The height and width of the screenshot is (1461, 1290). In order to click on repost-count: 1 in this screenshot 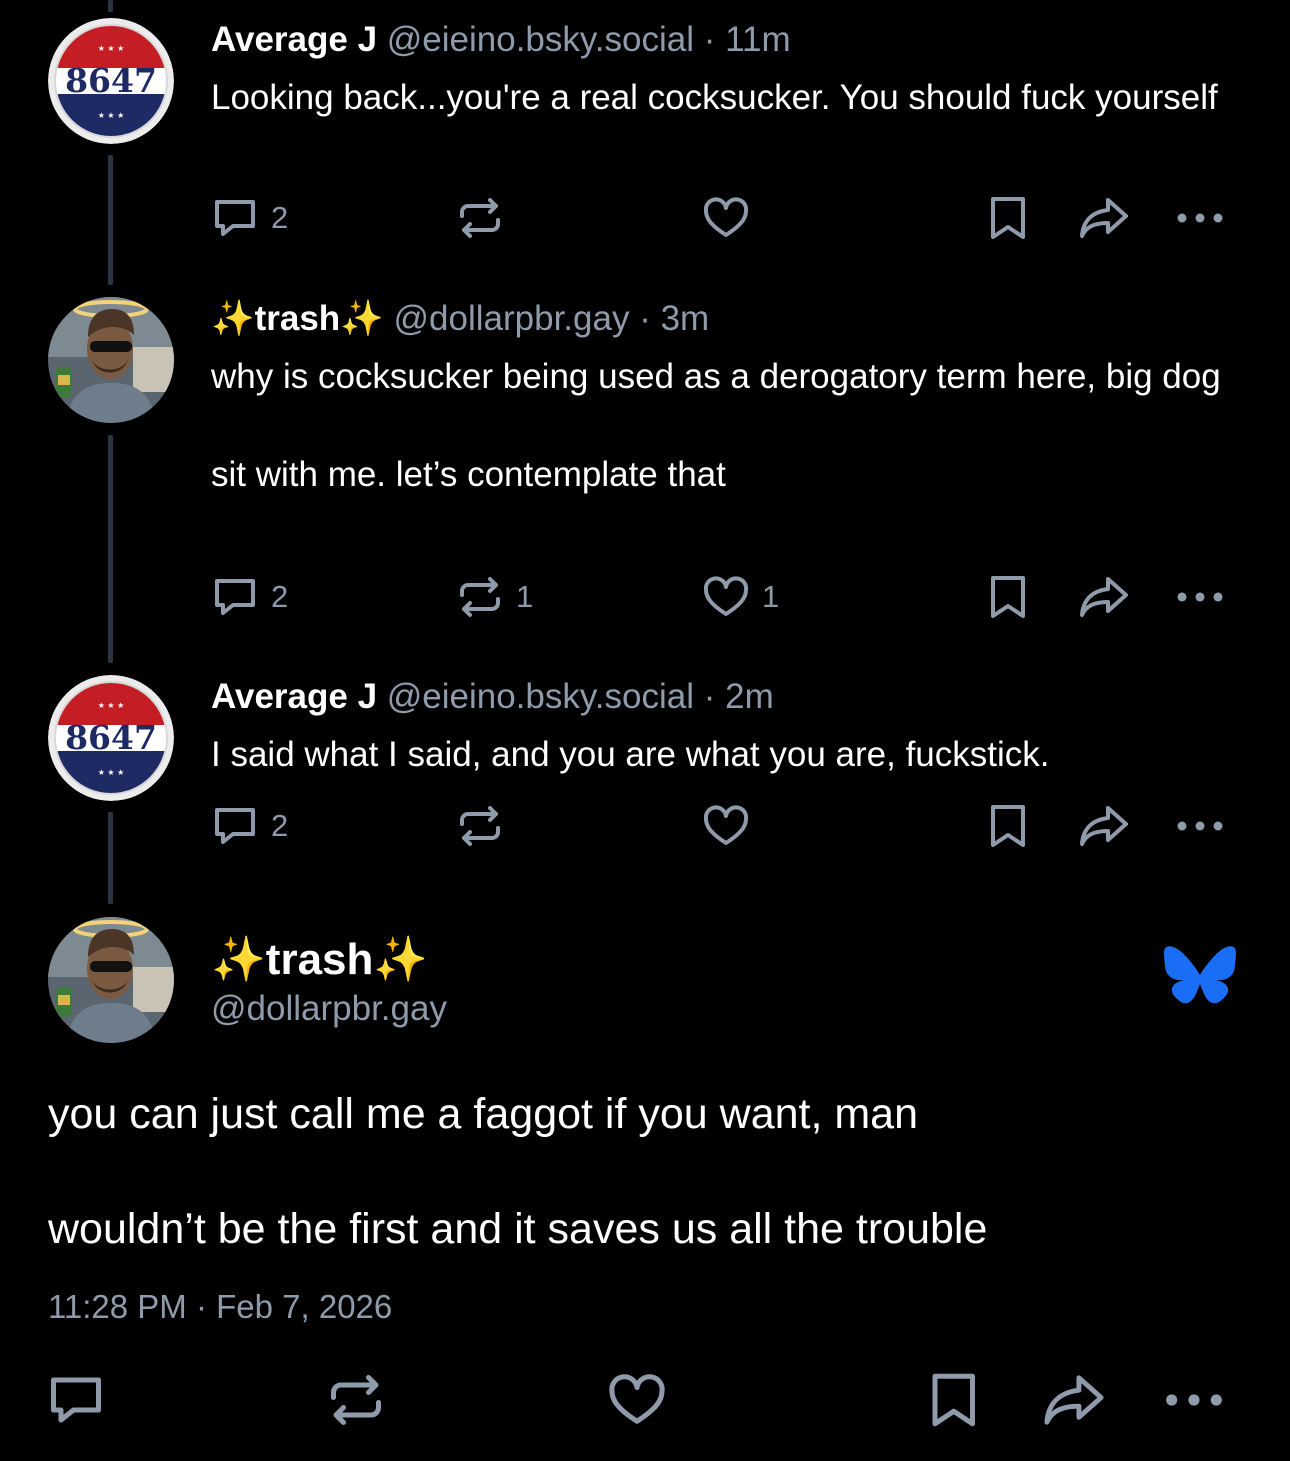, I will do `click(525, 596)`.